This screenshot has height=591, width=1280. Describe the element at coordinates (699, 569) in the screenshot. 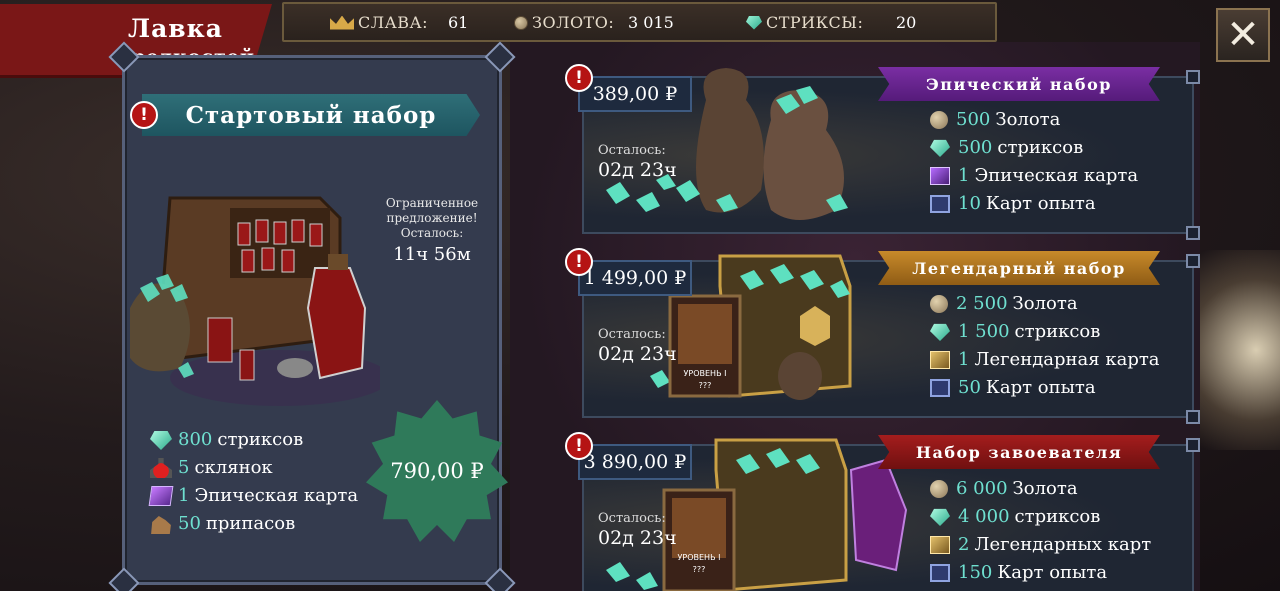

I see `conqueror-card-unknown: ???` at that location.